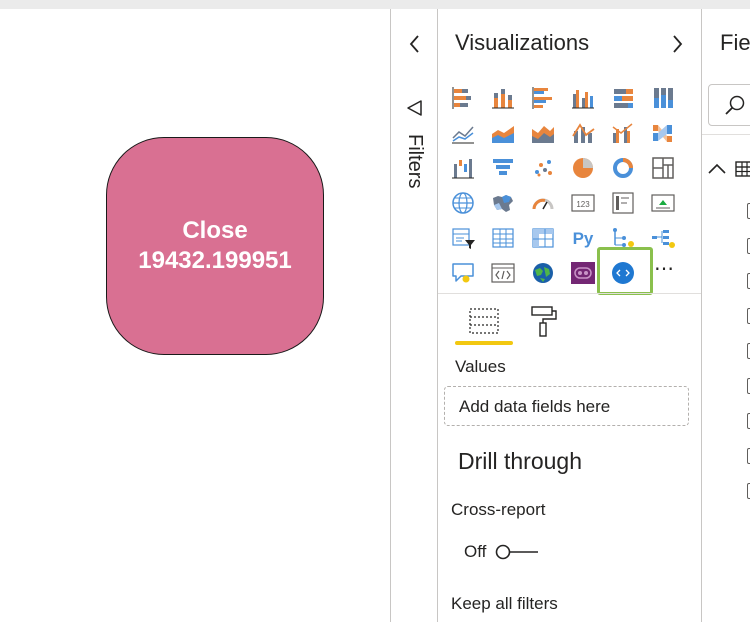 The height and width of the screenshot is (622, 750). I want to click on section-divider, so click(569, 293).